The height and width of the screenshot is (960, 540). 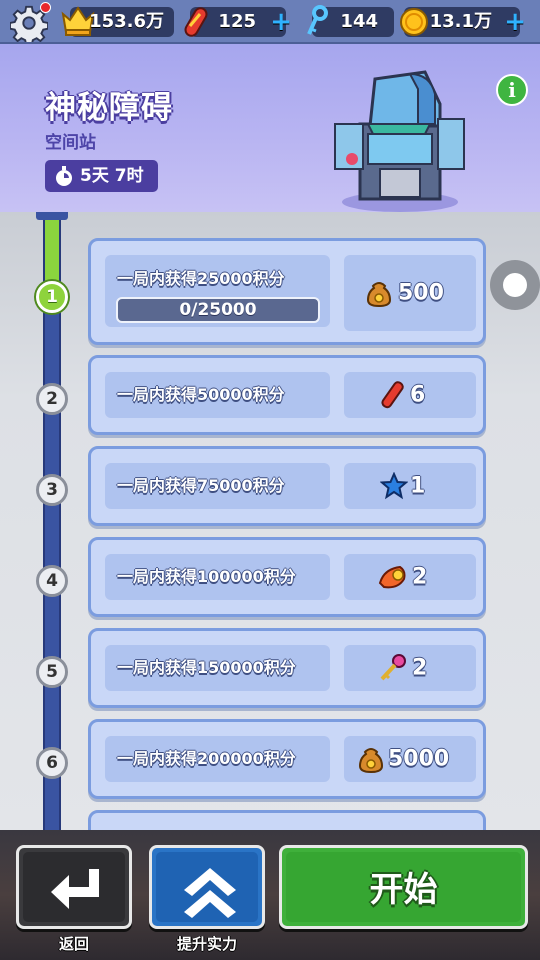 I want to click on mission-reward: 6, so click(x=410, y=395).